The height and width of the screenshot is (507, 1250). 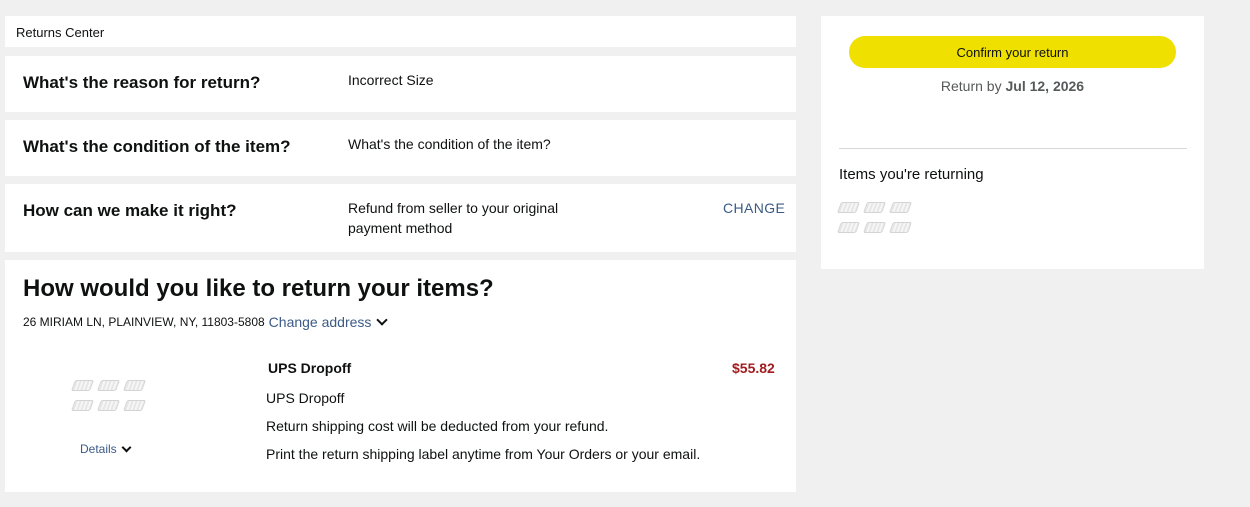 What do you see at coordinates (753, 368) in the screenshot?
I see `shipping-option-price: $55.82` at bounding box center [753, 368].